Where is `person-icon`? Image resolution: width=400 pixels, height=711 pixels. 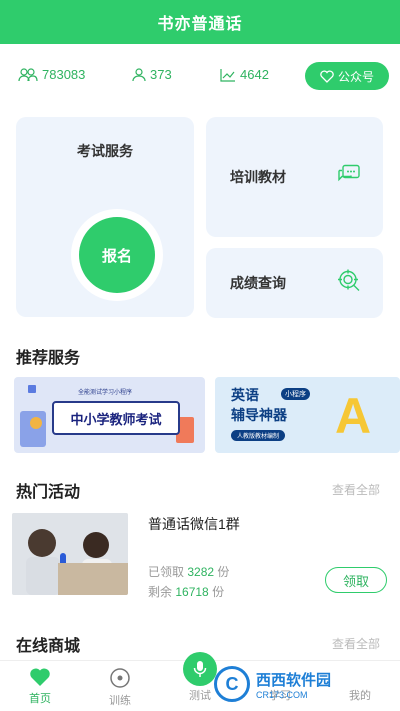
person-icon is located at coordinates (139, 74).